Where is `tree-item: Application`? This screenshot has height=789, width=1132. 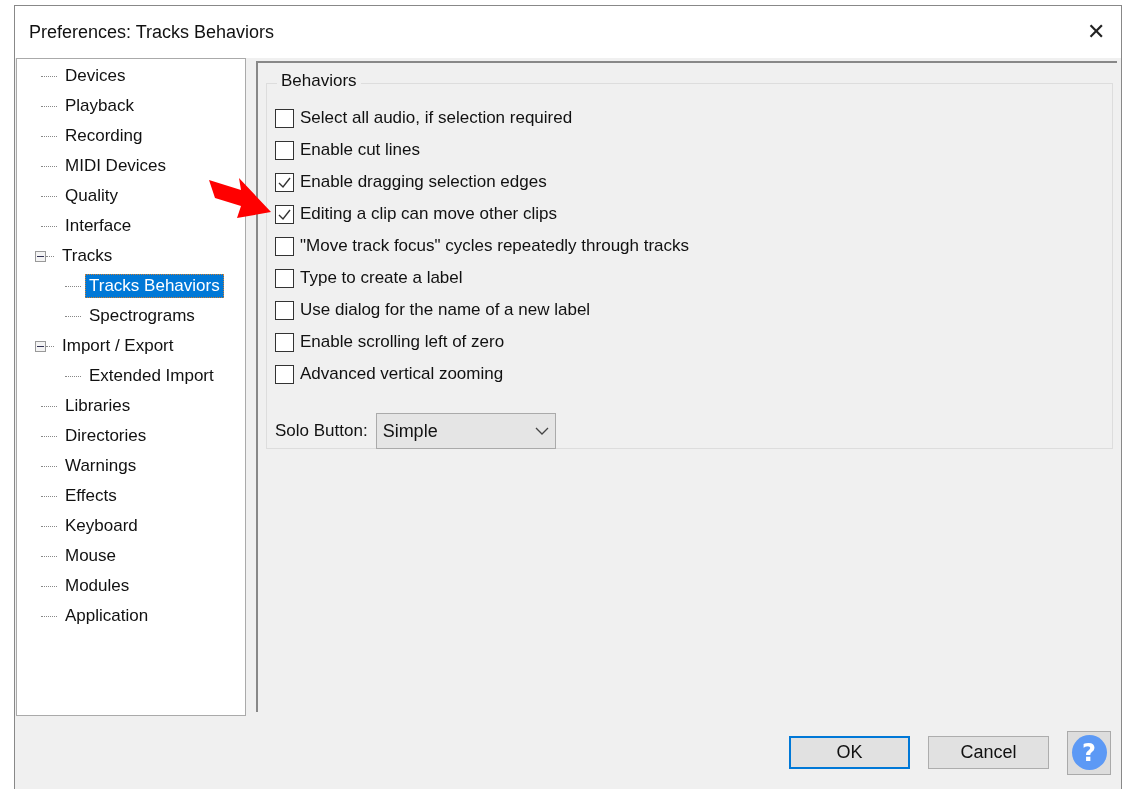
tree-item: Application is located at coordinates (107, 616).